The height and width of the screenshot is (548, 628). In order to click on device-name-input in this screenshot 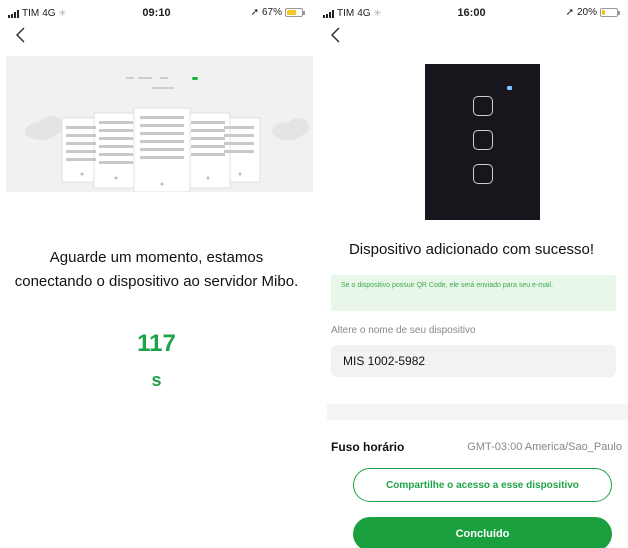, I will do `click(473, 361)`.